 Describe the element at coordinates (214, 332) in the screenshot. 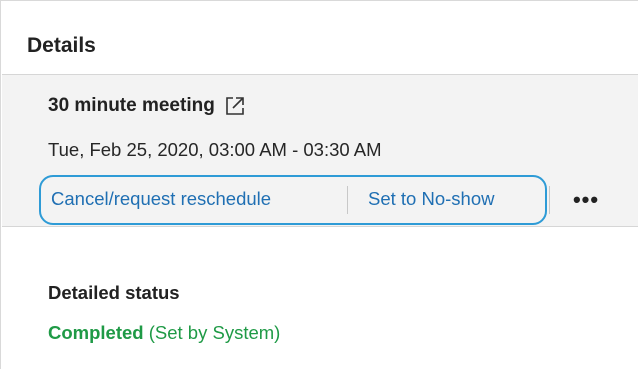

I see `status-source: (Set by System)` at that location.